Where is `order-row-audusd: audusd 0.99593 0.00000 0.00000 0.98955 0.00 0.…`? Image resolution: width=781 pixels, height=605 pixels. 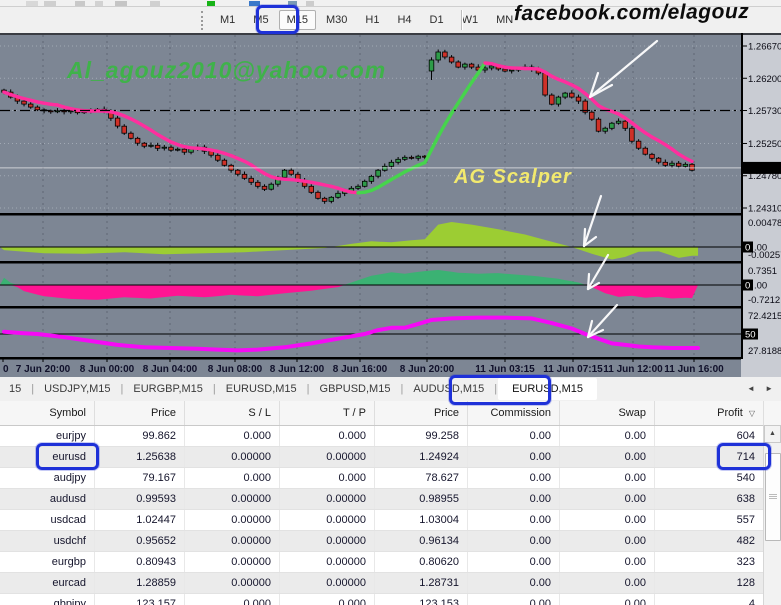 order-row-audusd: audusd 0.99593 0.00000 0.00000 0.98955 0.00 0.… is located at coordinates (390, 499).